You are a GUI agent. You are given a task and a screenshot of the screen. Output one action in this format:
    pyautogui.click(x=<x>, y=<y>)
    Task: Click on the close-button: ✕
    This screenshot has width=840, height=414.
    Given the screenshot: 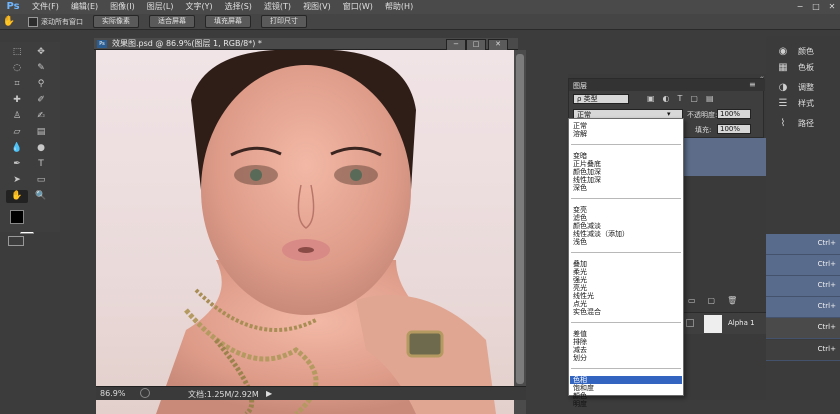 What is the action you would take?
    pyautogui.click(x=832, y=7)
    